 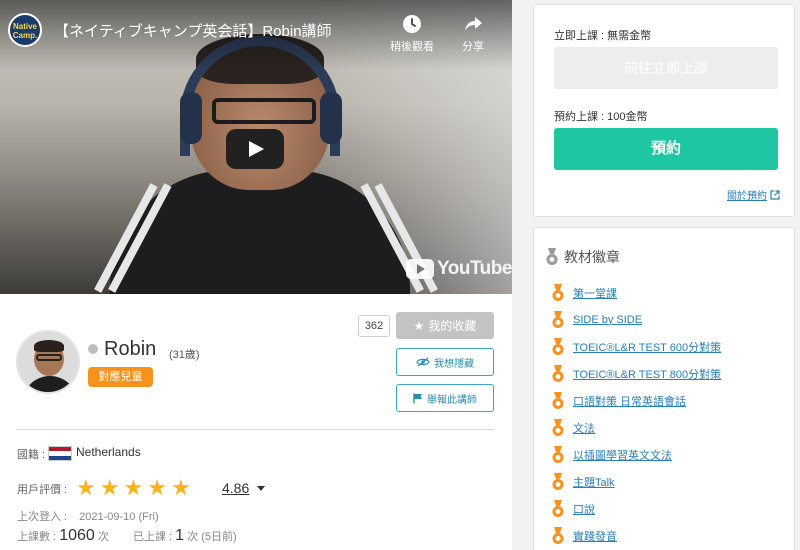 What do you see at coordinates (601, 117) in the screenshot?
I see `reserve-lesson-label: 預約上課 : 100金幣` at bounding box center [601, 117].